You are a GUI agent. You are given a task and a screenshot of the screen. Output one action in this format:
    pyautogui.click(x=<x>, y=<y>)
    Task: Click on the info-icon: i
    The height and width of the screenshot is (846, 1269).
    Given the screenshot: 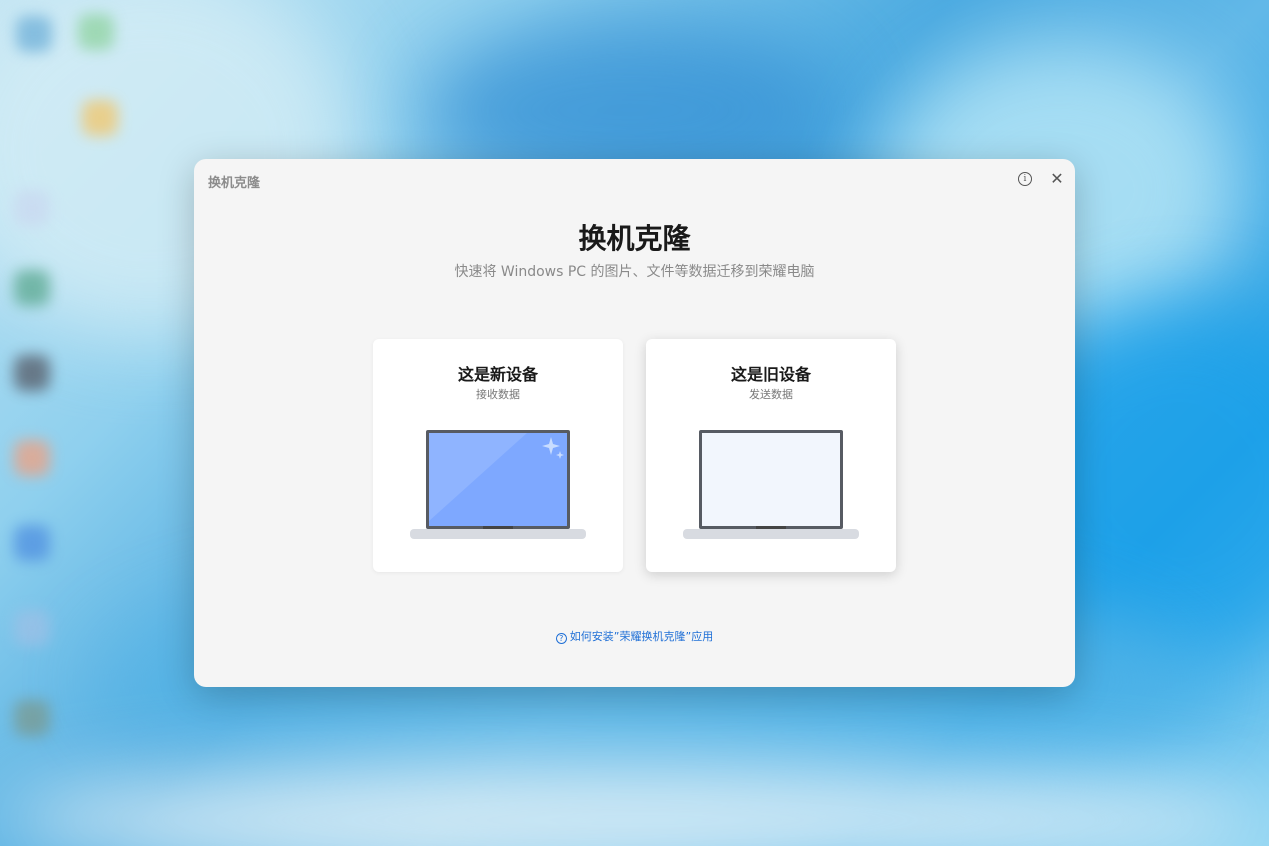 What is the action you would take?
    pyautogui.click(x=1025, y=179)
    